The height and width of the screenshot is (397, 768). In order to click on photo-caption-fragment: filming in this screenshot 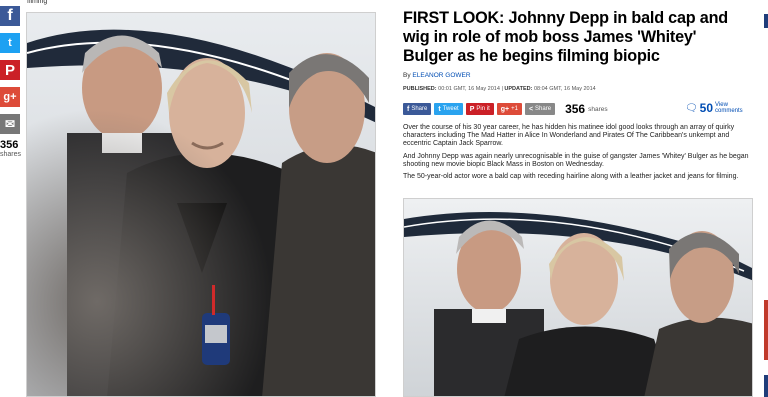, I will do `click(37, 2)`.